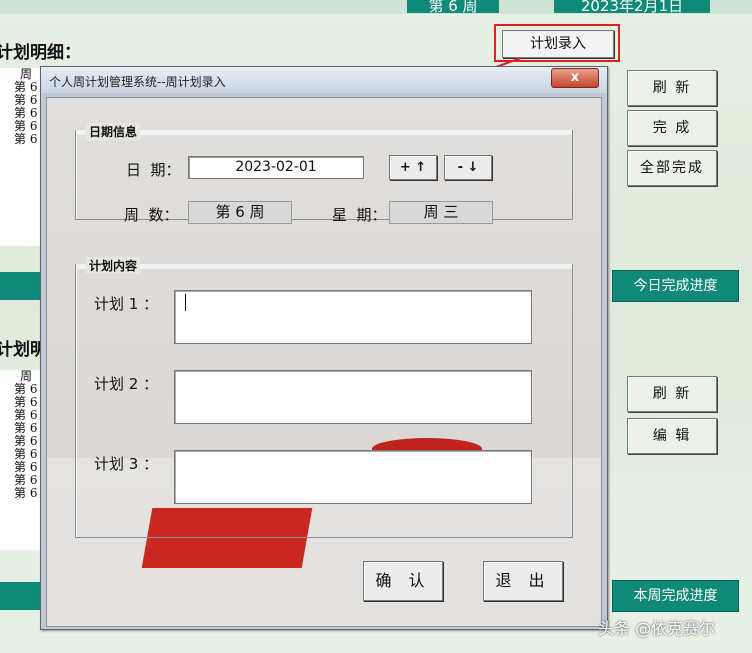  Describe the element at coordinates (240, 212) in the screenshot. I see `week-number-value: 第 6 周` at that location.